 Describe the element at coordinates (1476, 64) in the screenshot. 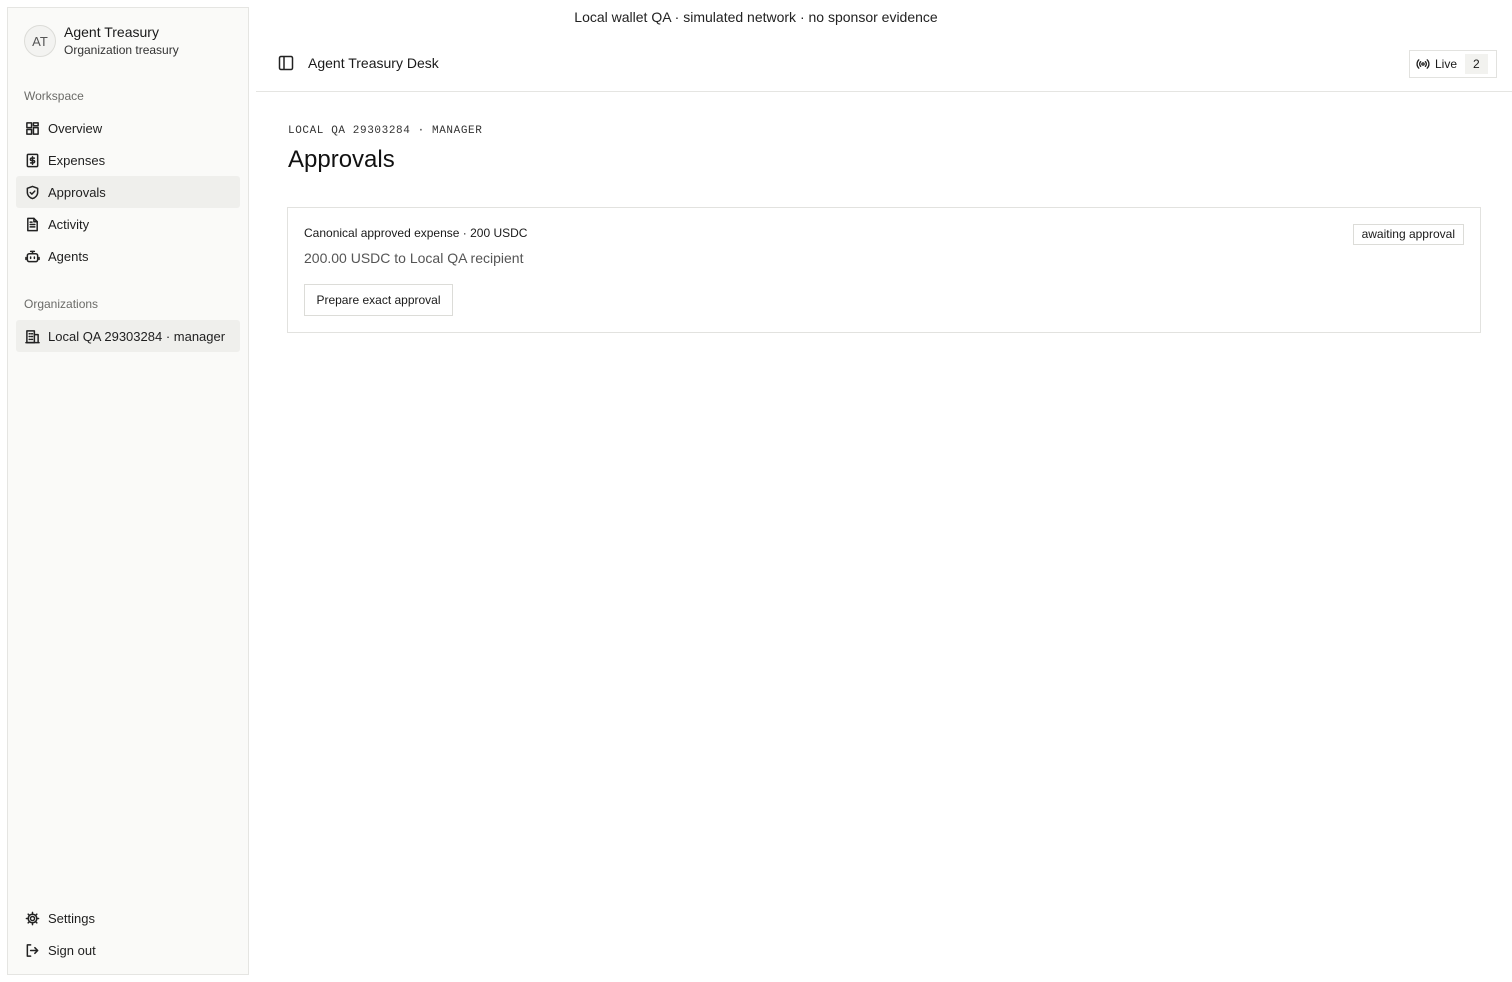

I see `live-count-badge: 2` at that location.